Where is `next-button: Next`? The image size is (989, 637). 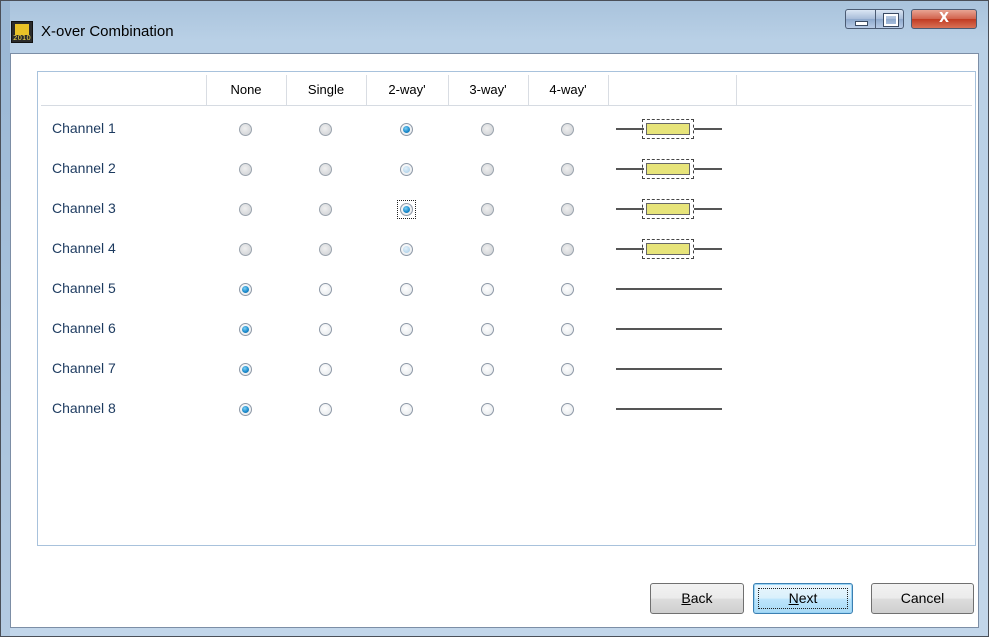 next-button: Next is located at coordinates (803, 598).